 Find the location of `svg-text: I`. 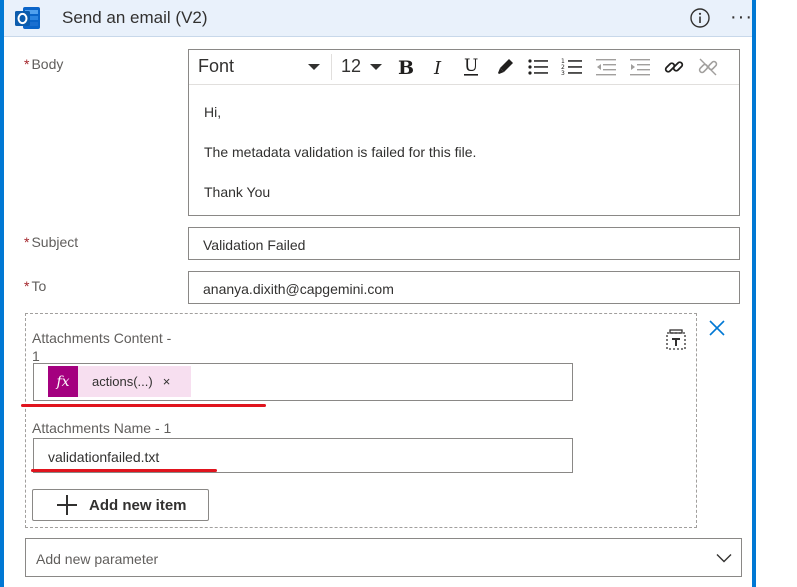

svg-text: I is located at coordinates (437, 67).